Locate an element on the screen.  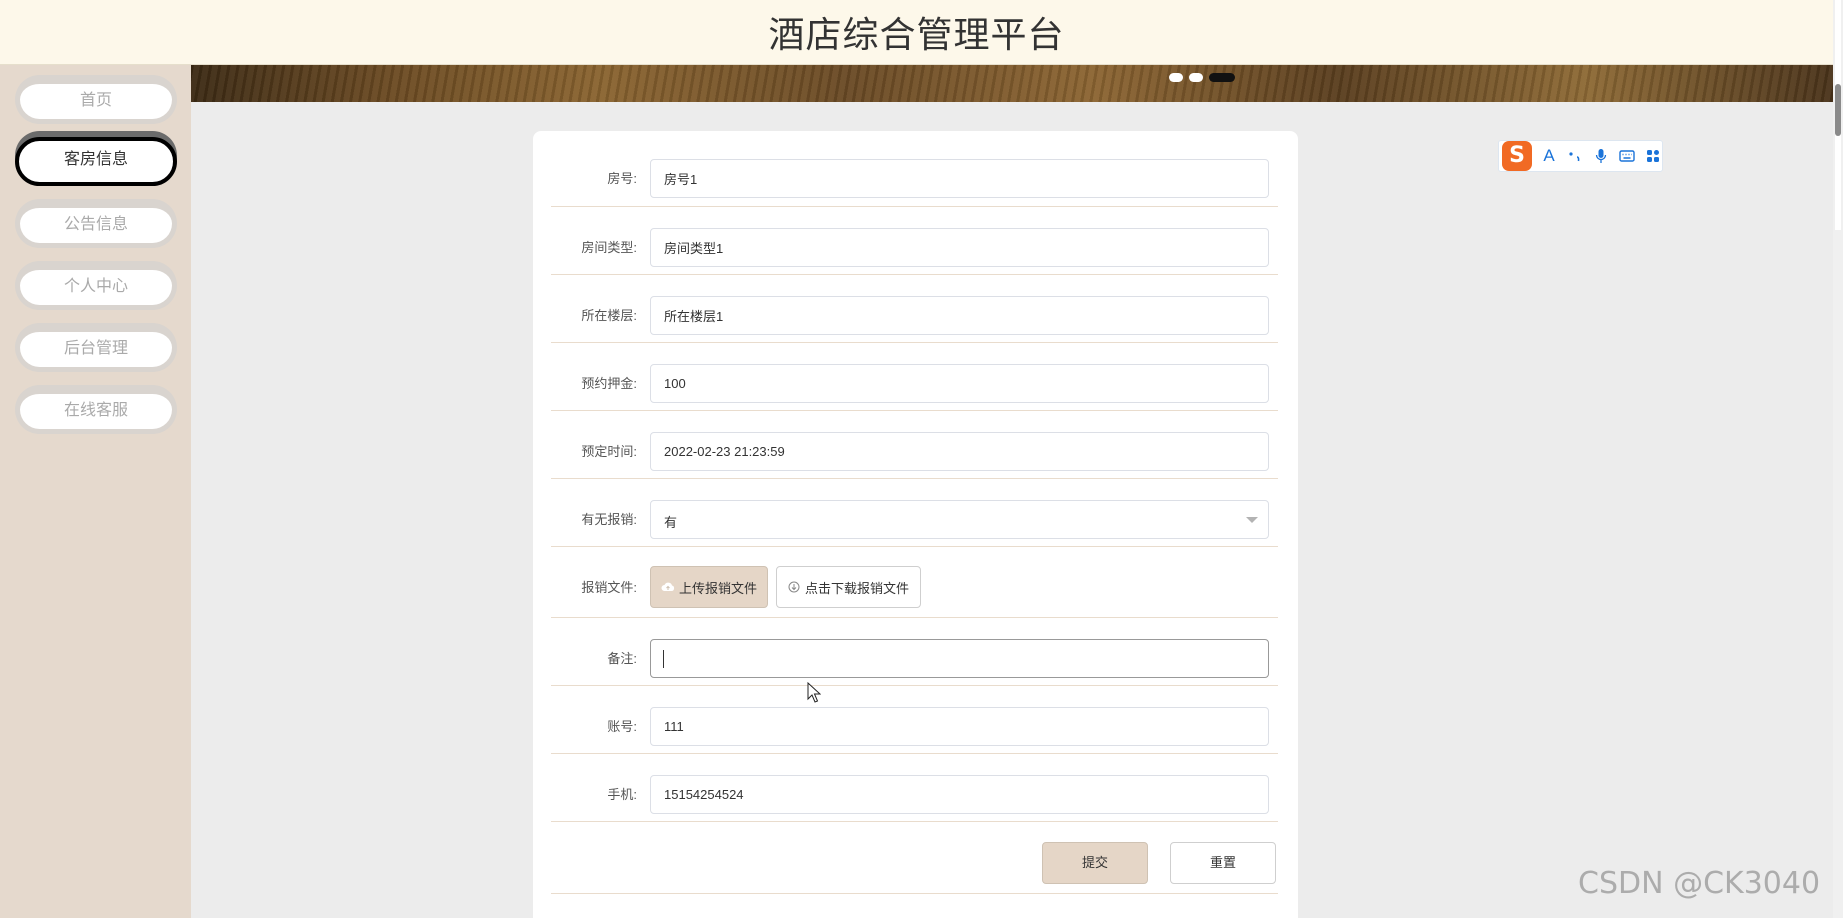
keyboard-icon is located at coordinates (1627, 156).